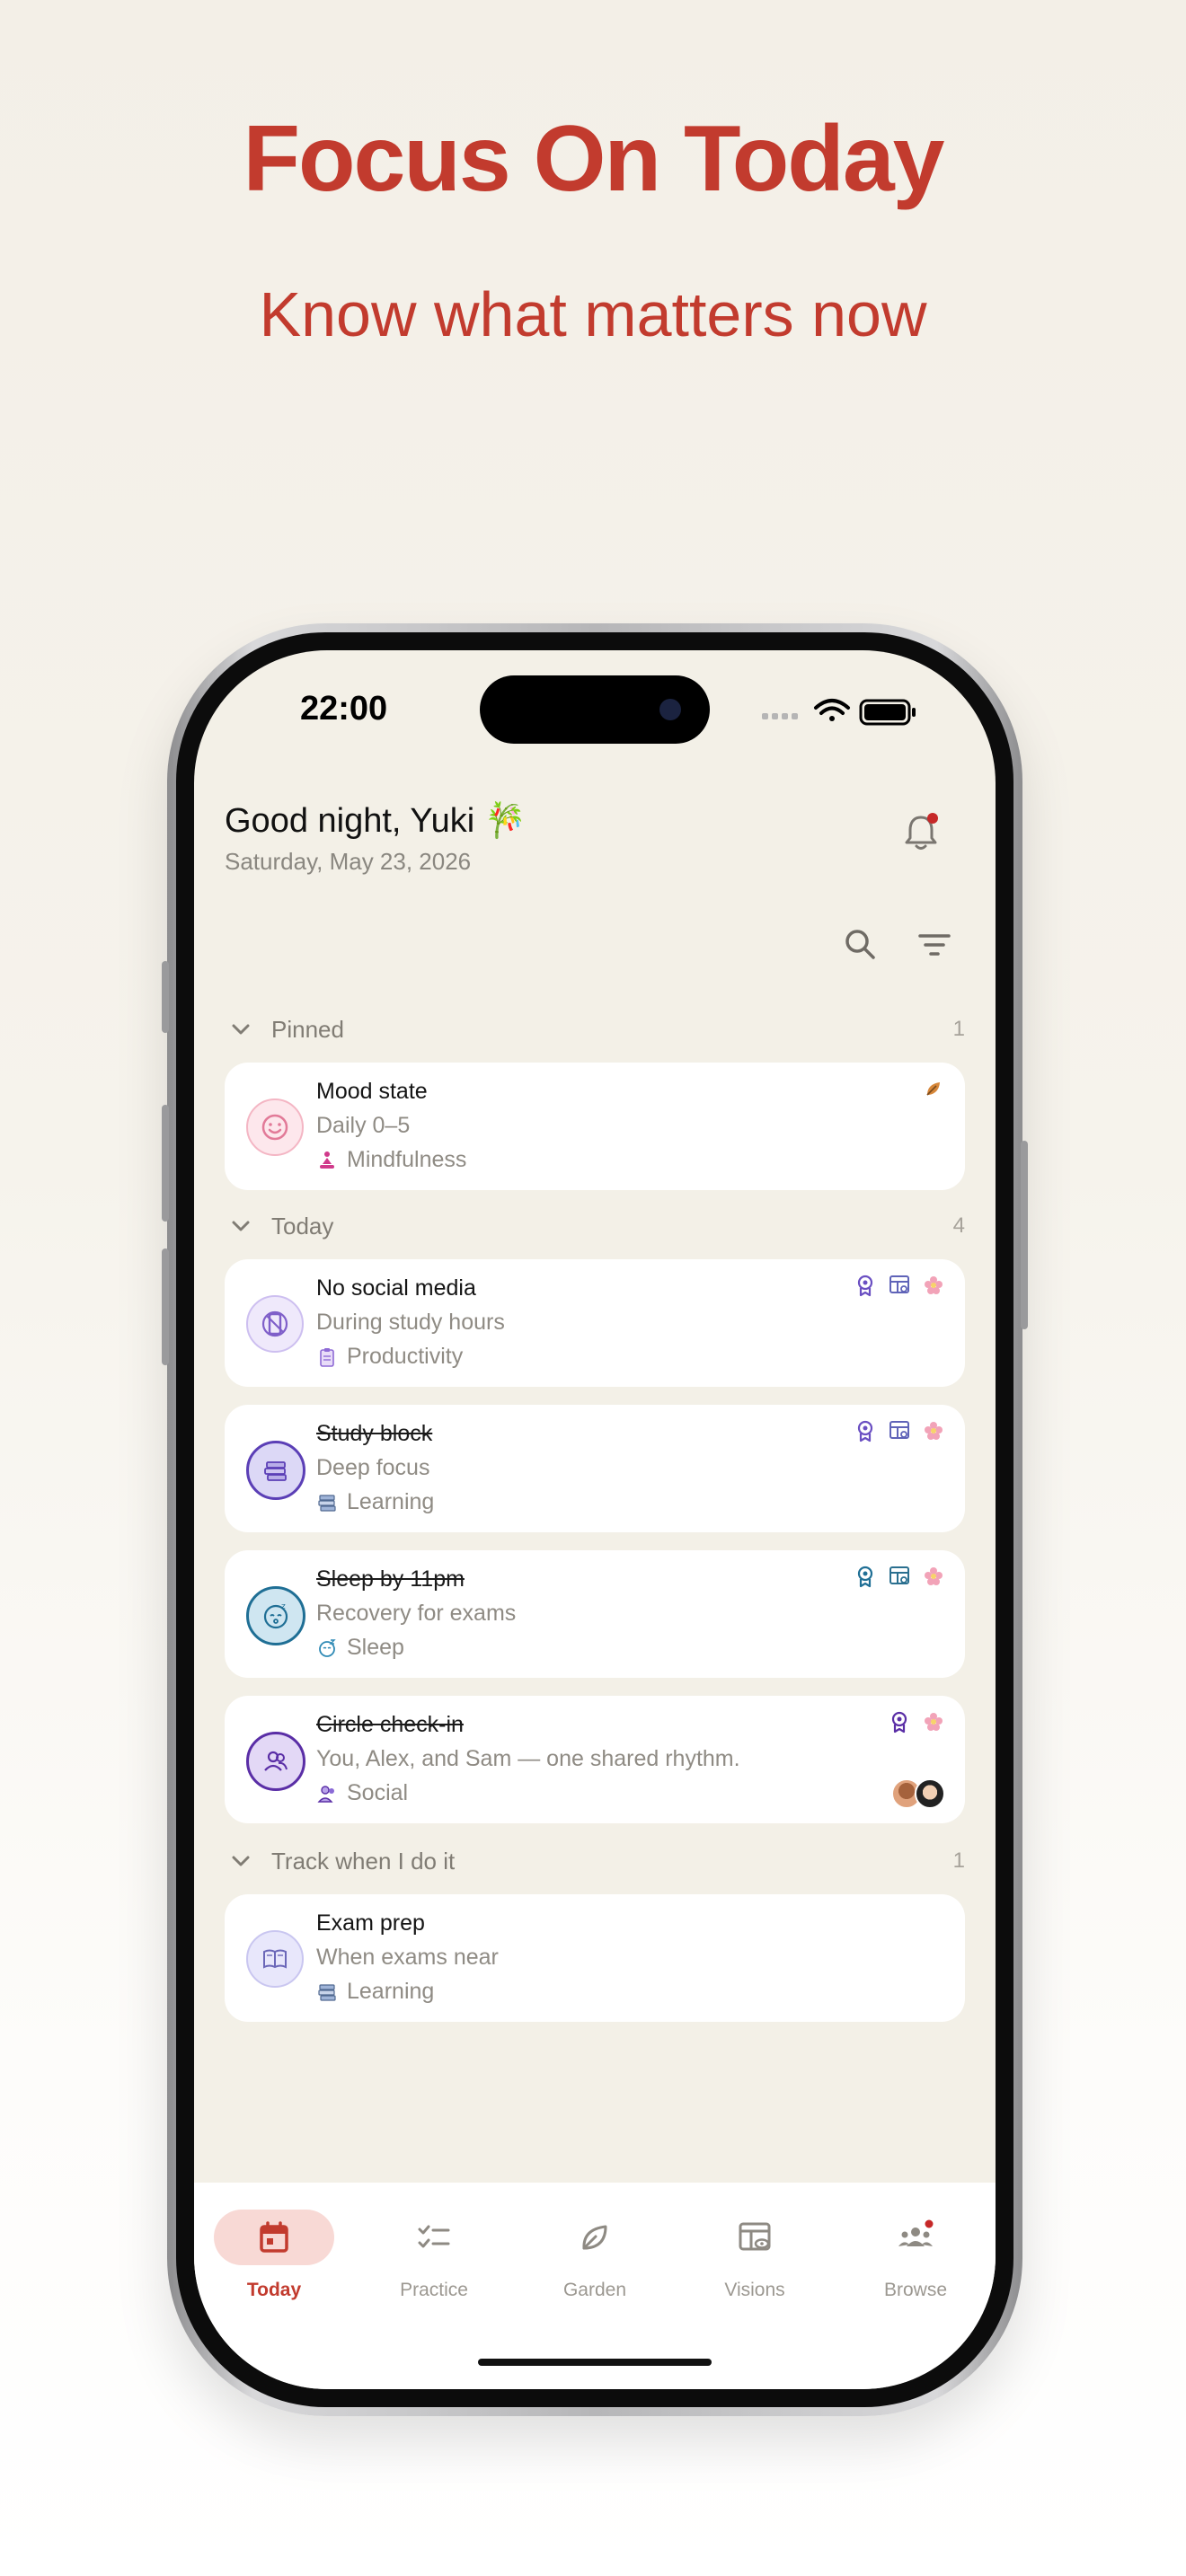 The width and height of the screenshot is (1186, 2576). What do you see at coordinates (670, 709) in the screenshot?
I see `camera-icon` at bounding box center [670, 709].